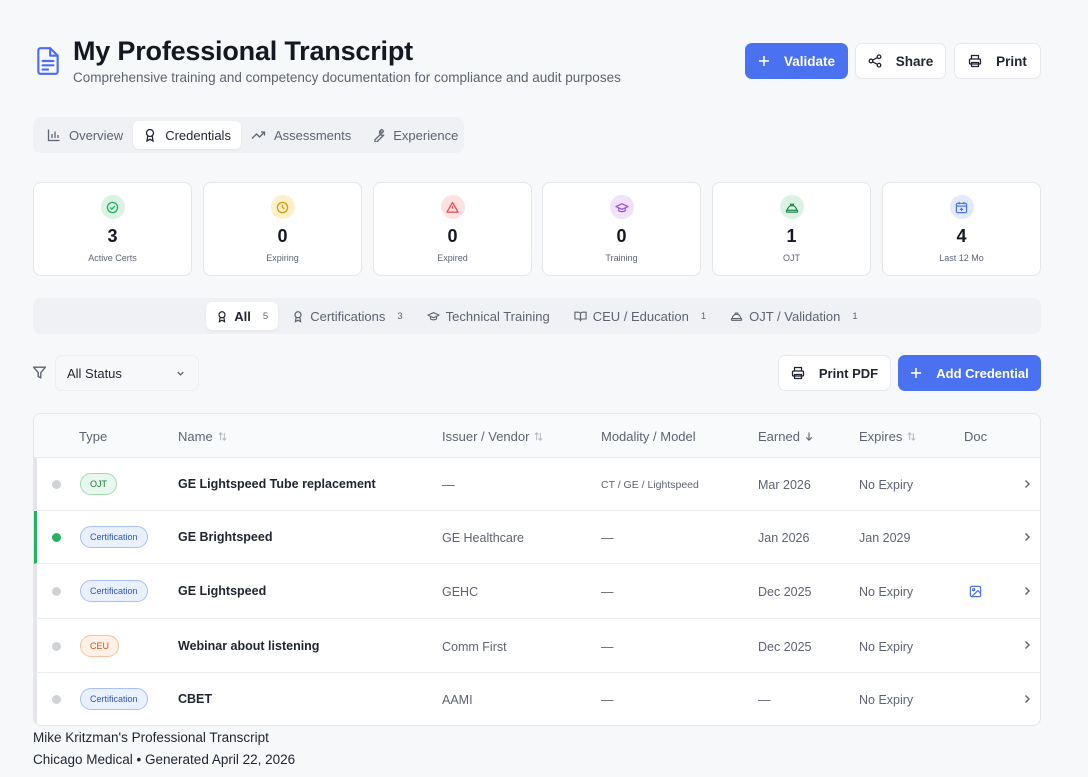 This screenshot has height=777, width=1088. What do you see at coordinates (784, 485) in the screenshot?
I see `earned-date: Mar 2026` at bounding box center [784, 485].